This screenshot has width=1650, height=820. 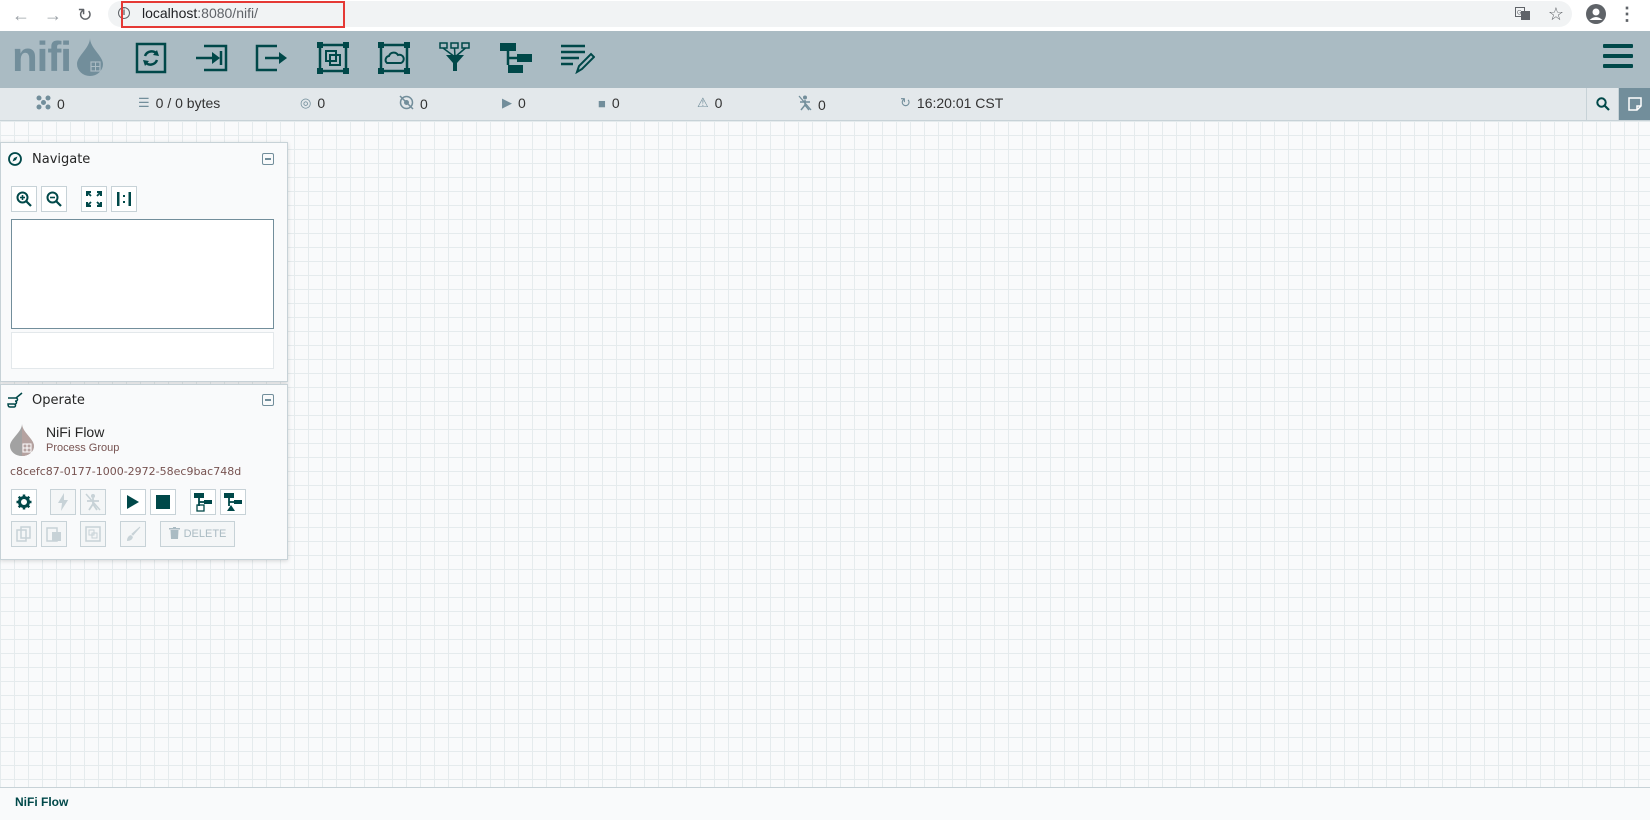 What do you see at coordinates (203, 502) in the screenshot?
I see `create-template-button` at bounding box center [203, 502].